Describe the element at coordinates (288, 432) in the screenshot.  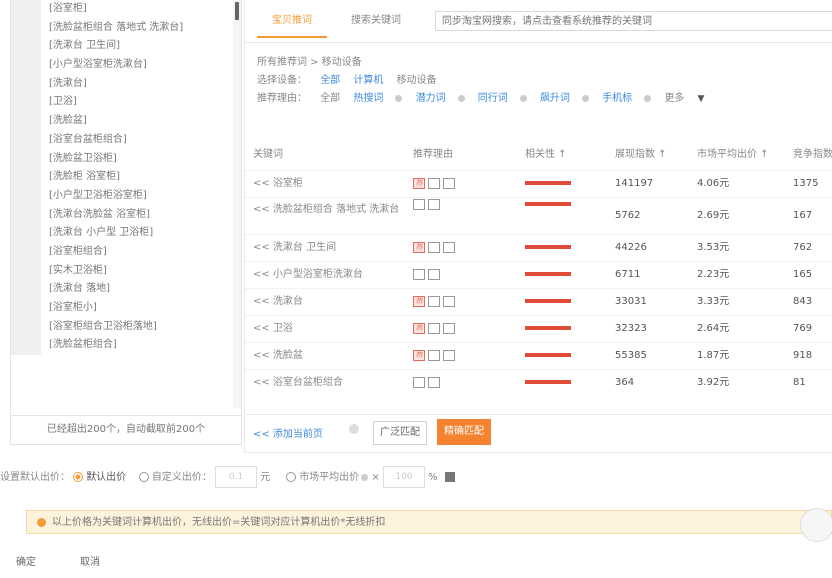
I see `add-current-page-link: << 添加当前页` at that location.